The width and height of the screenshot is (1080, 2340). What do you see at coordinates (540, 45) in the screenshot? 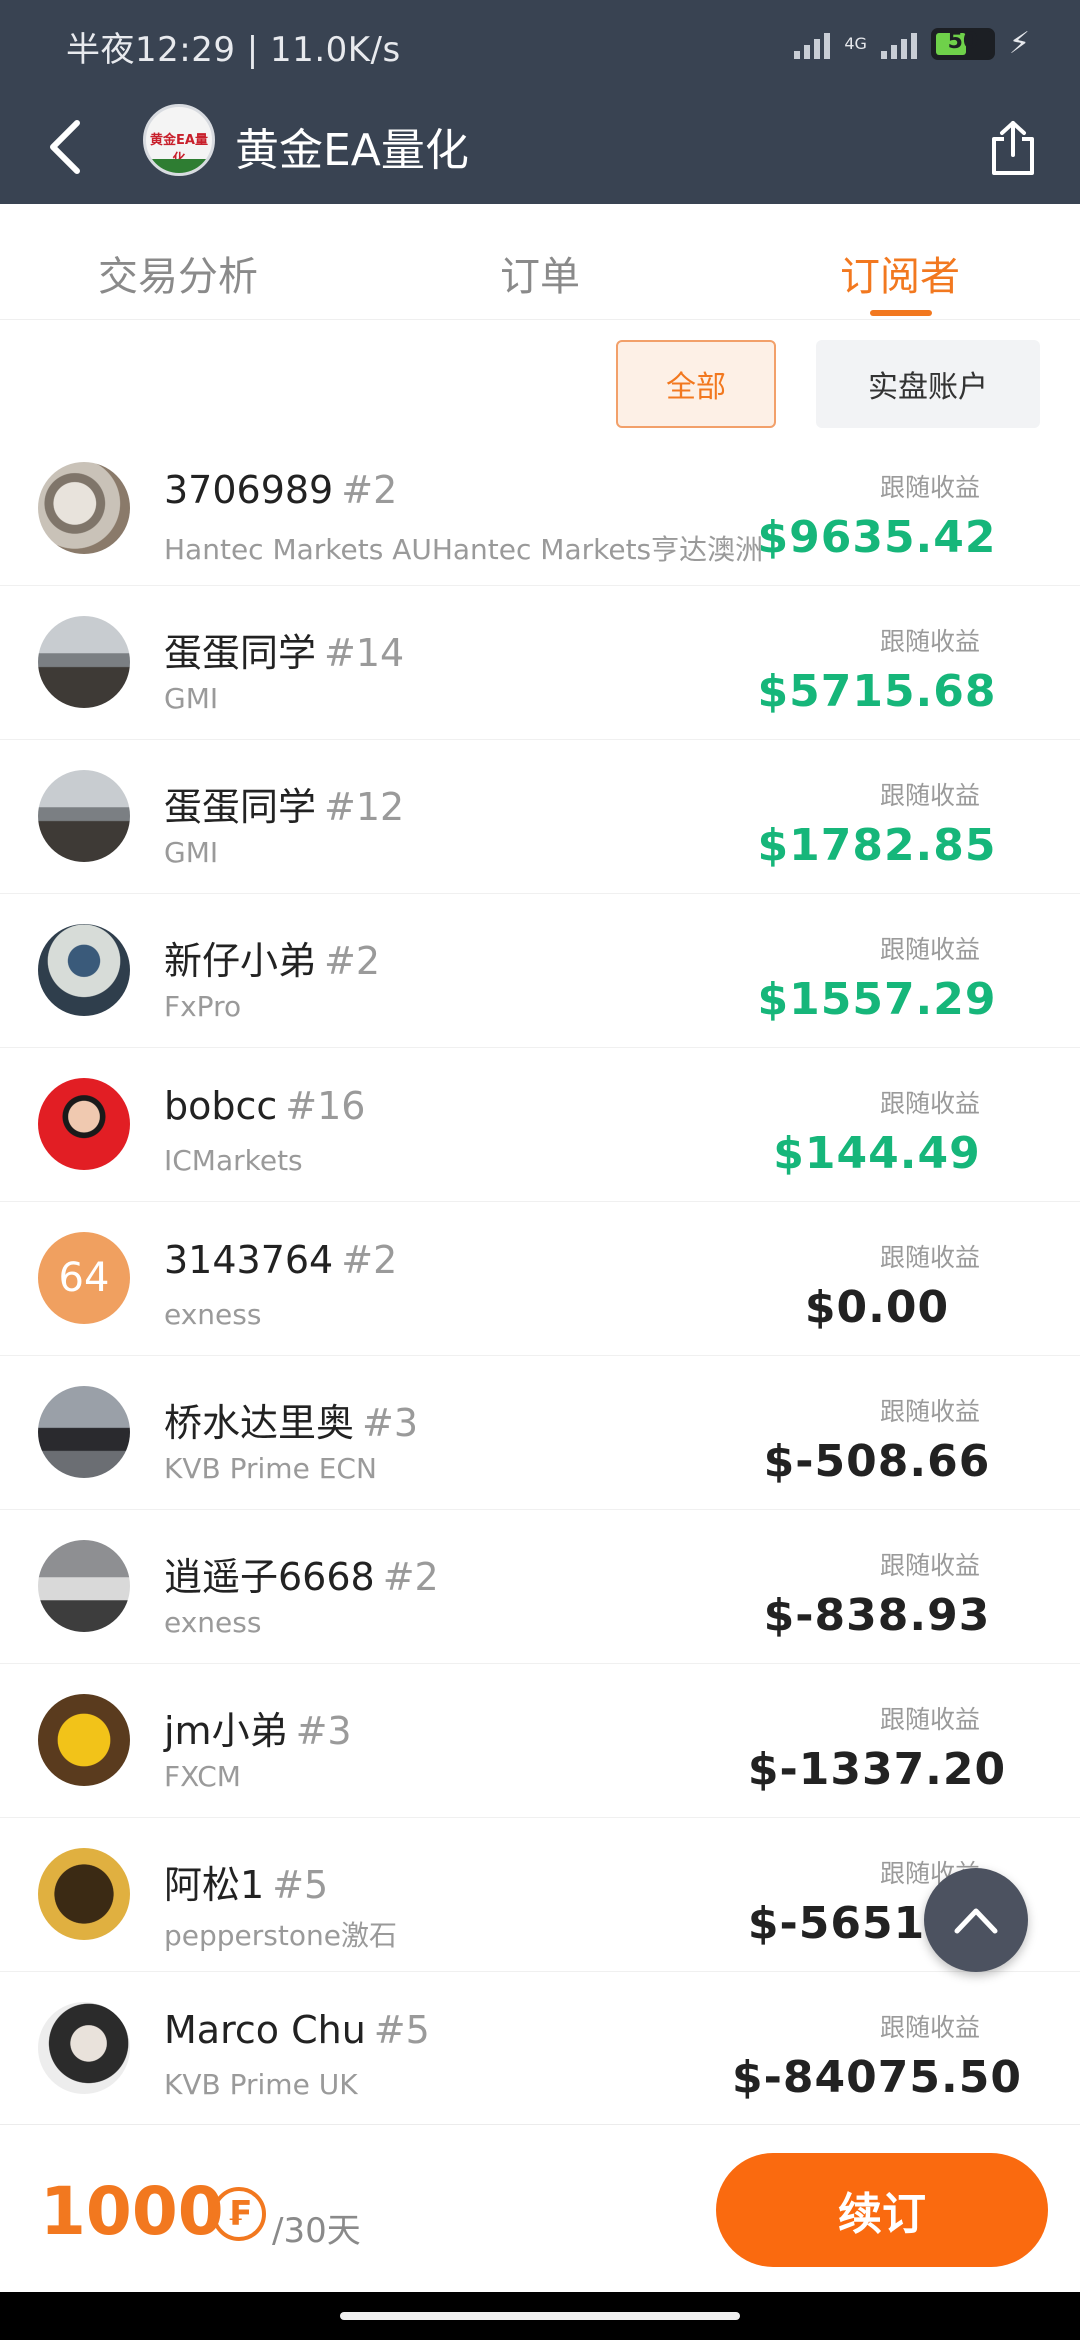
I see `status-bar: 半夜12:29 | 11.0K/s 4G 50 ⚡` at bounding box center [540, 45].